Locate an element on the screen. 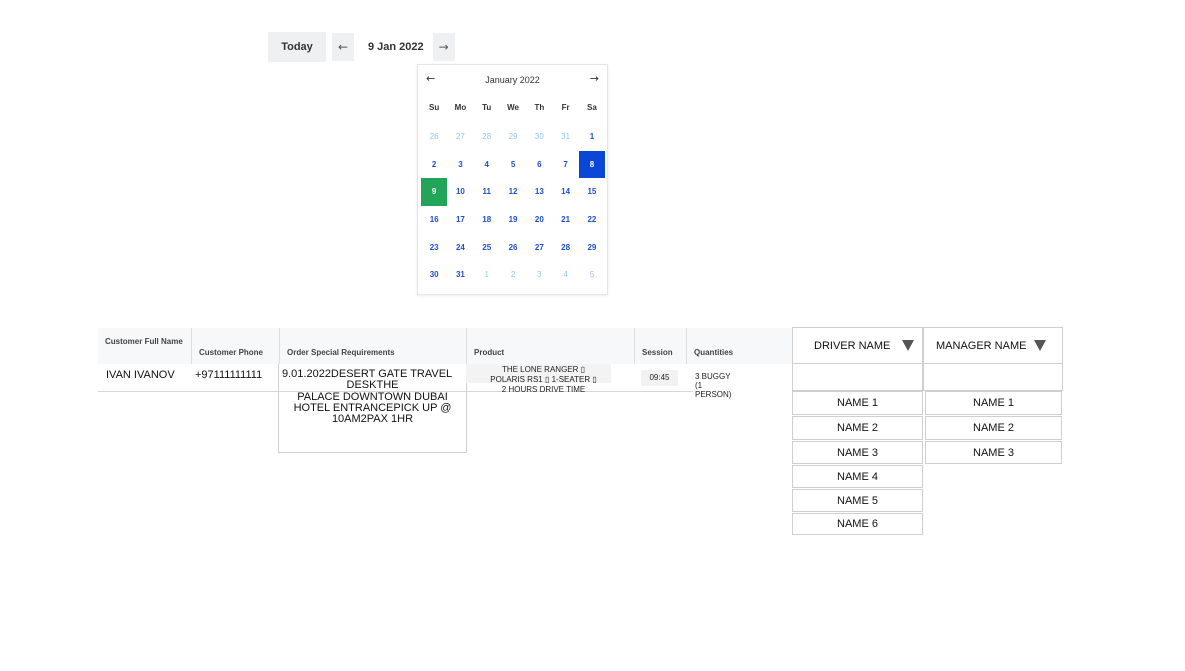 The image size is (1185, 671). driver-option: NAME 2 is located at coordinates (857, 428).